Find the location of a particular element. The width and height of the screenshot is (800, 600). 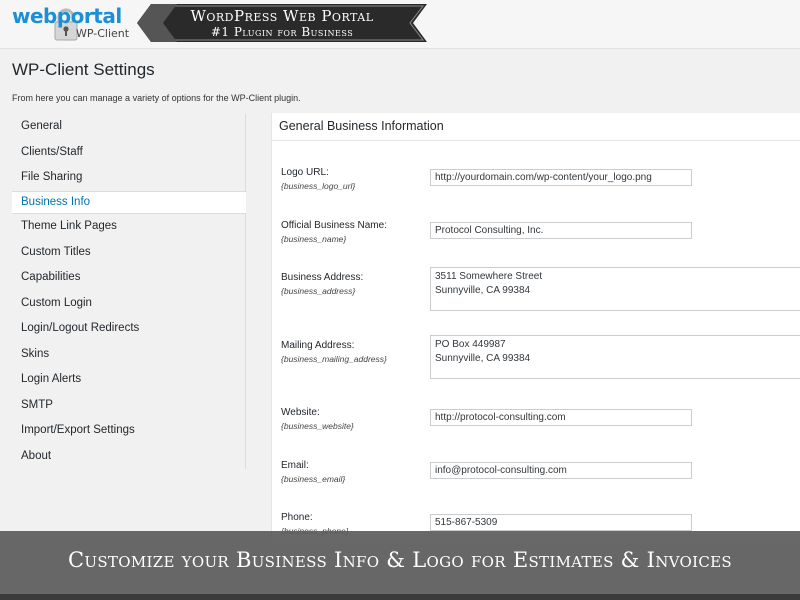

nav-item-file-sharing: File Sharing is located at coordinates (128, 178).